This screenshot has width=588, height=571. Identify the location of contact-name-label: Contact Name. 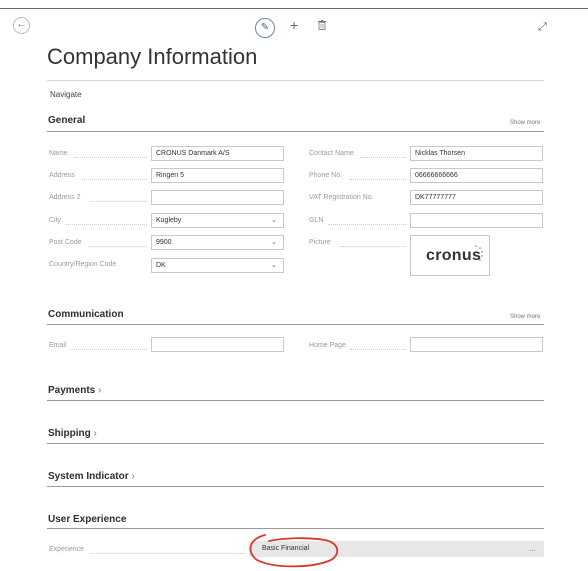
(331, 153).